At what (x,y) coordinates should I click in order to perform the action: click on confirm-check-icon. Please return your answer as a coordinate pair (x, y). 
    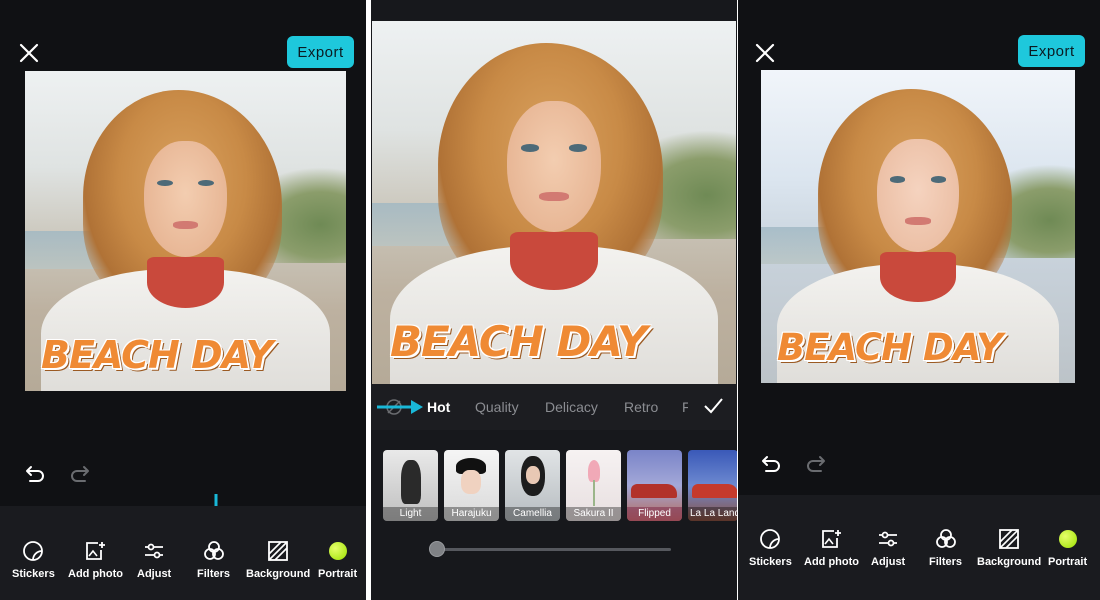
    Looking at the image, I should click on (713, 406).